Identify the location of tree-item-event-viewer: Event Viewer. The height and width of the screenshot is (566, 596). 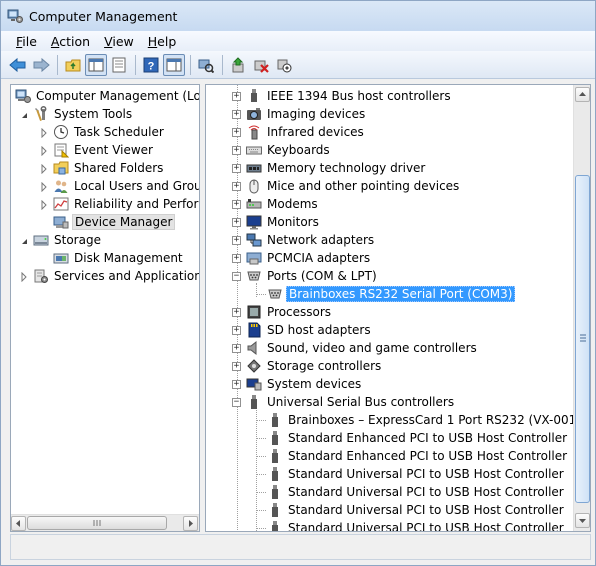
(97, 150).